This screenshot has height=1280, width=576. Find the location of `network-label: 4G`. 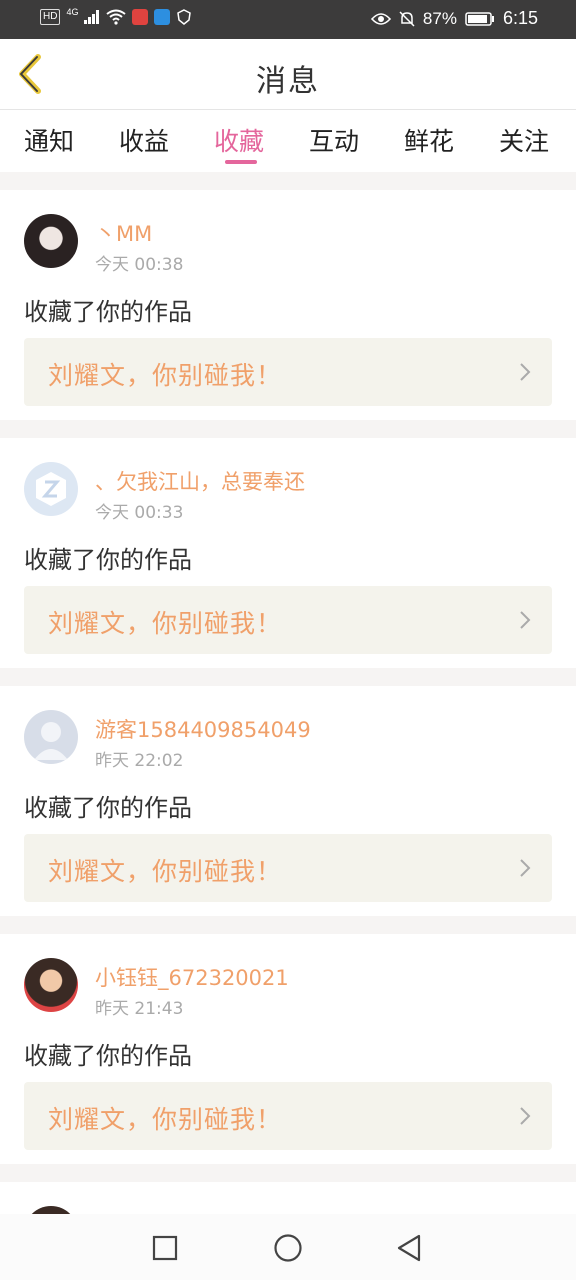

network-label: 4G is located at coordinates (72, 12).